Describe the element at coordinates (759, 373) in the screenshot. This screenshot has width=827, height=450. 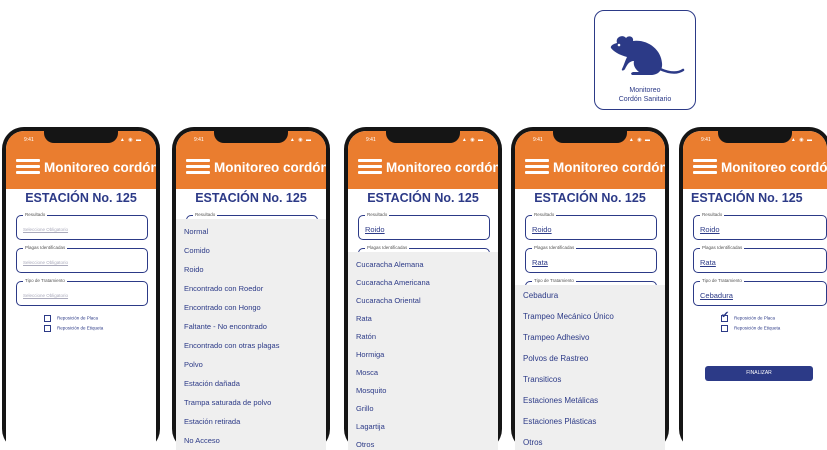
I see `finalizar-button: FINALIZAR` at that location.